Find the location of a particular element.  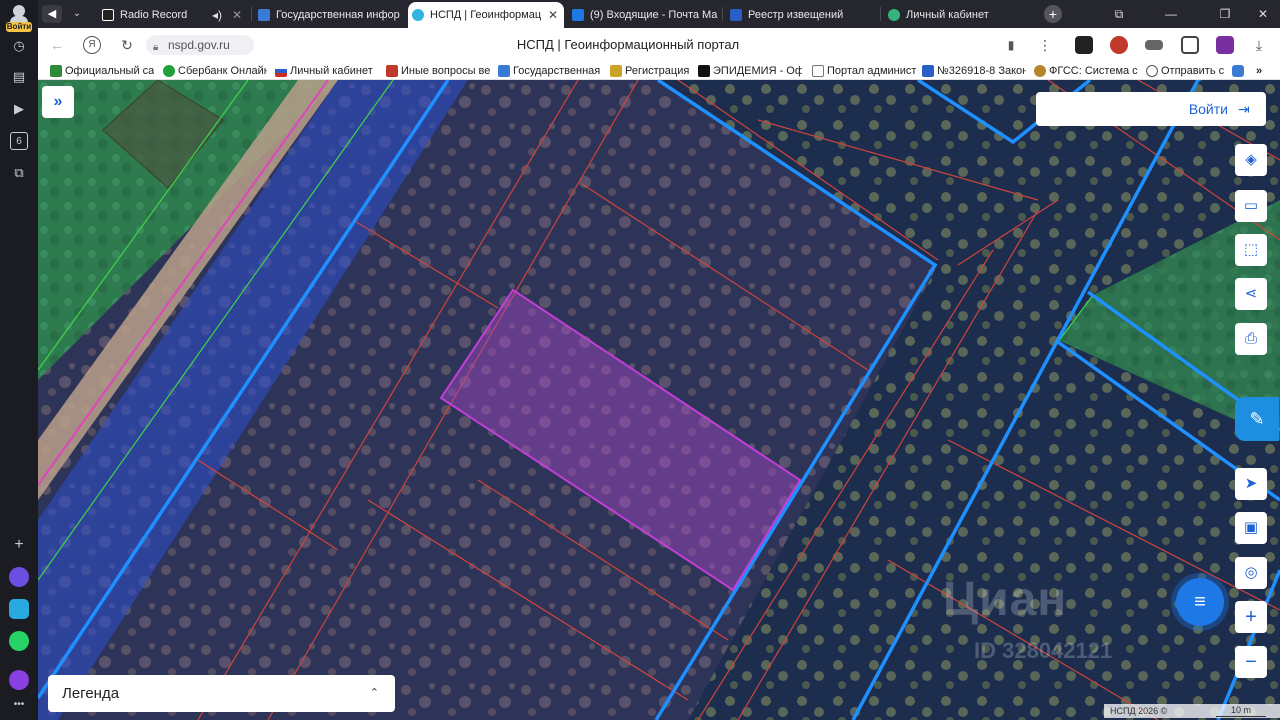

bookmark-item: Официальный са is located at coordinates (102, 71).